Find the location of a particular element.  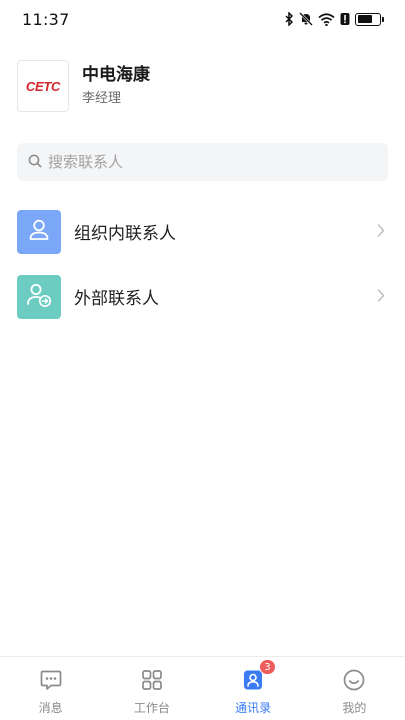

battery-icon is located at coordinates (369, 19).